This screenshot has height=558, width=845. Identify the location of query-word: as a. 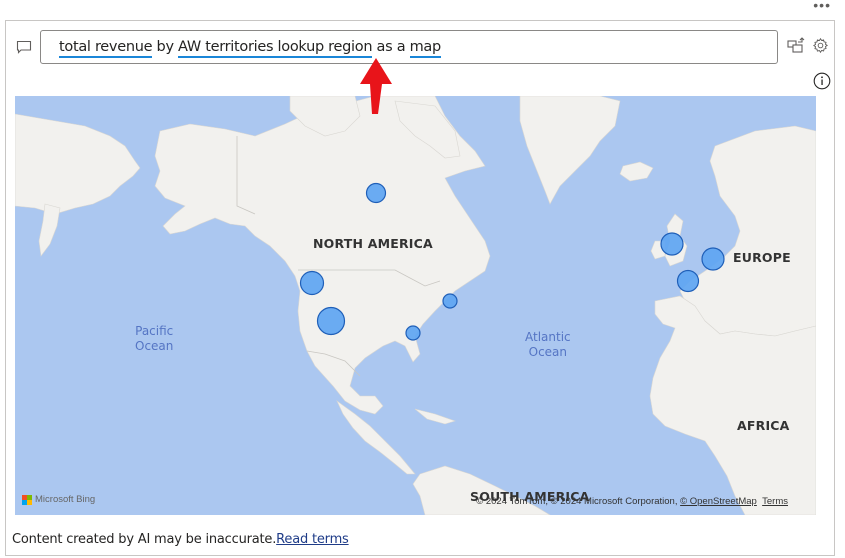
(391, 47).